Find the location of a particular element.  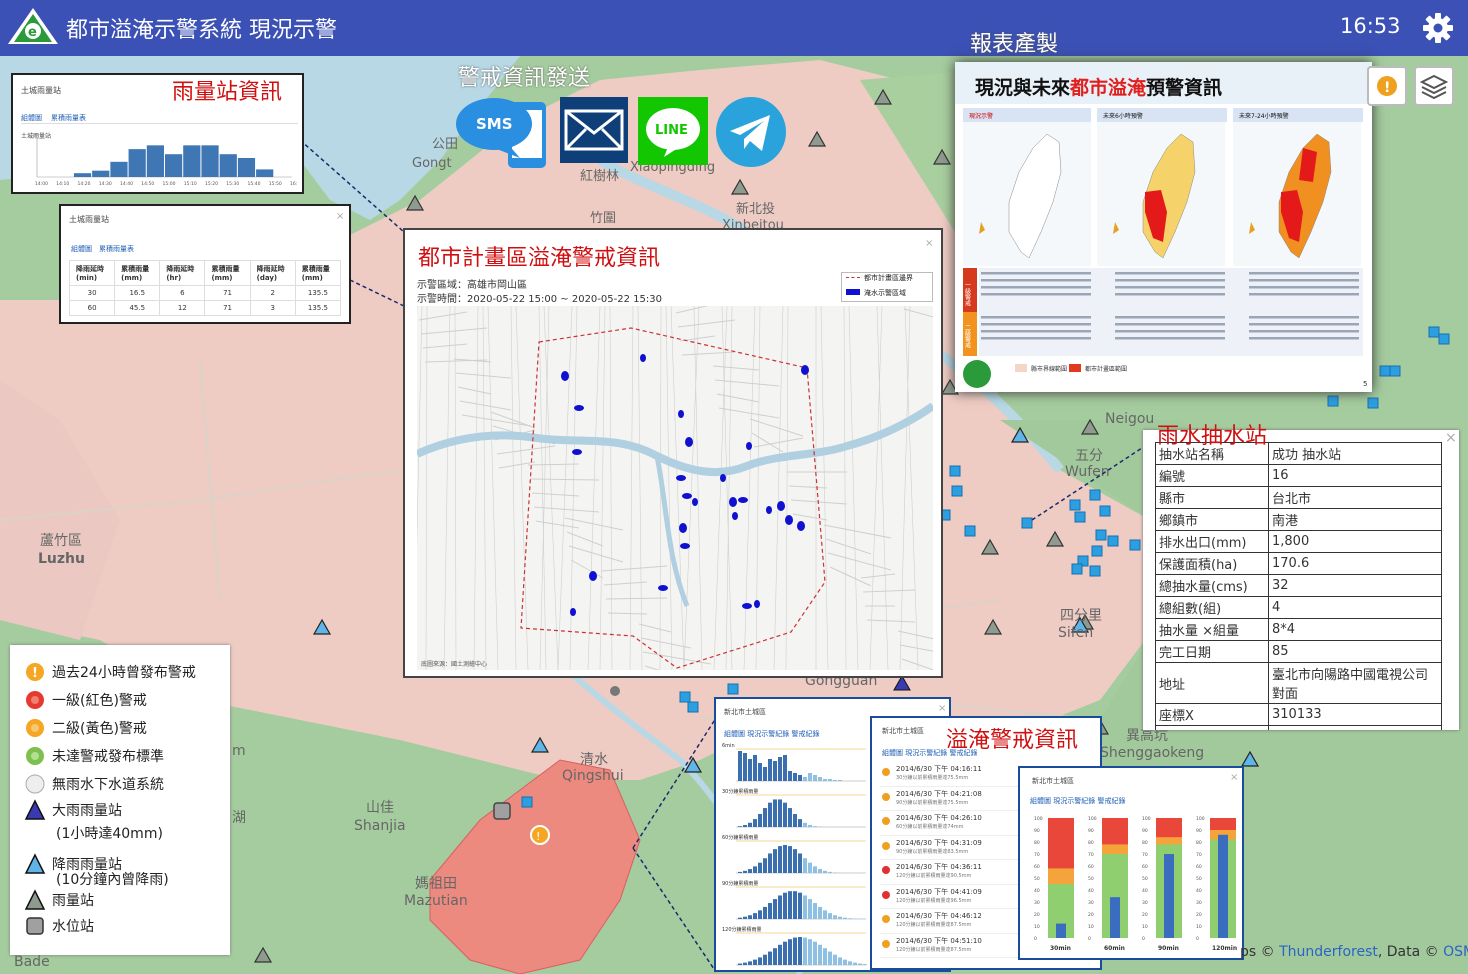

map-label: Shanjia is located at coordinates (380, 826).